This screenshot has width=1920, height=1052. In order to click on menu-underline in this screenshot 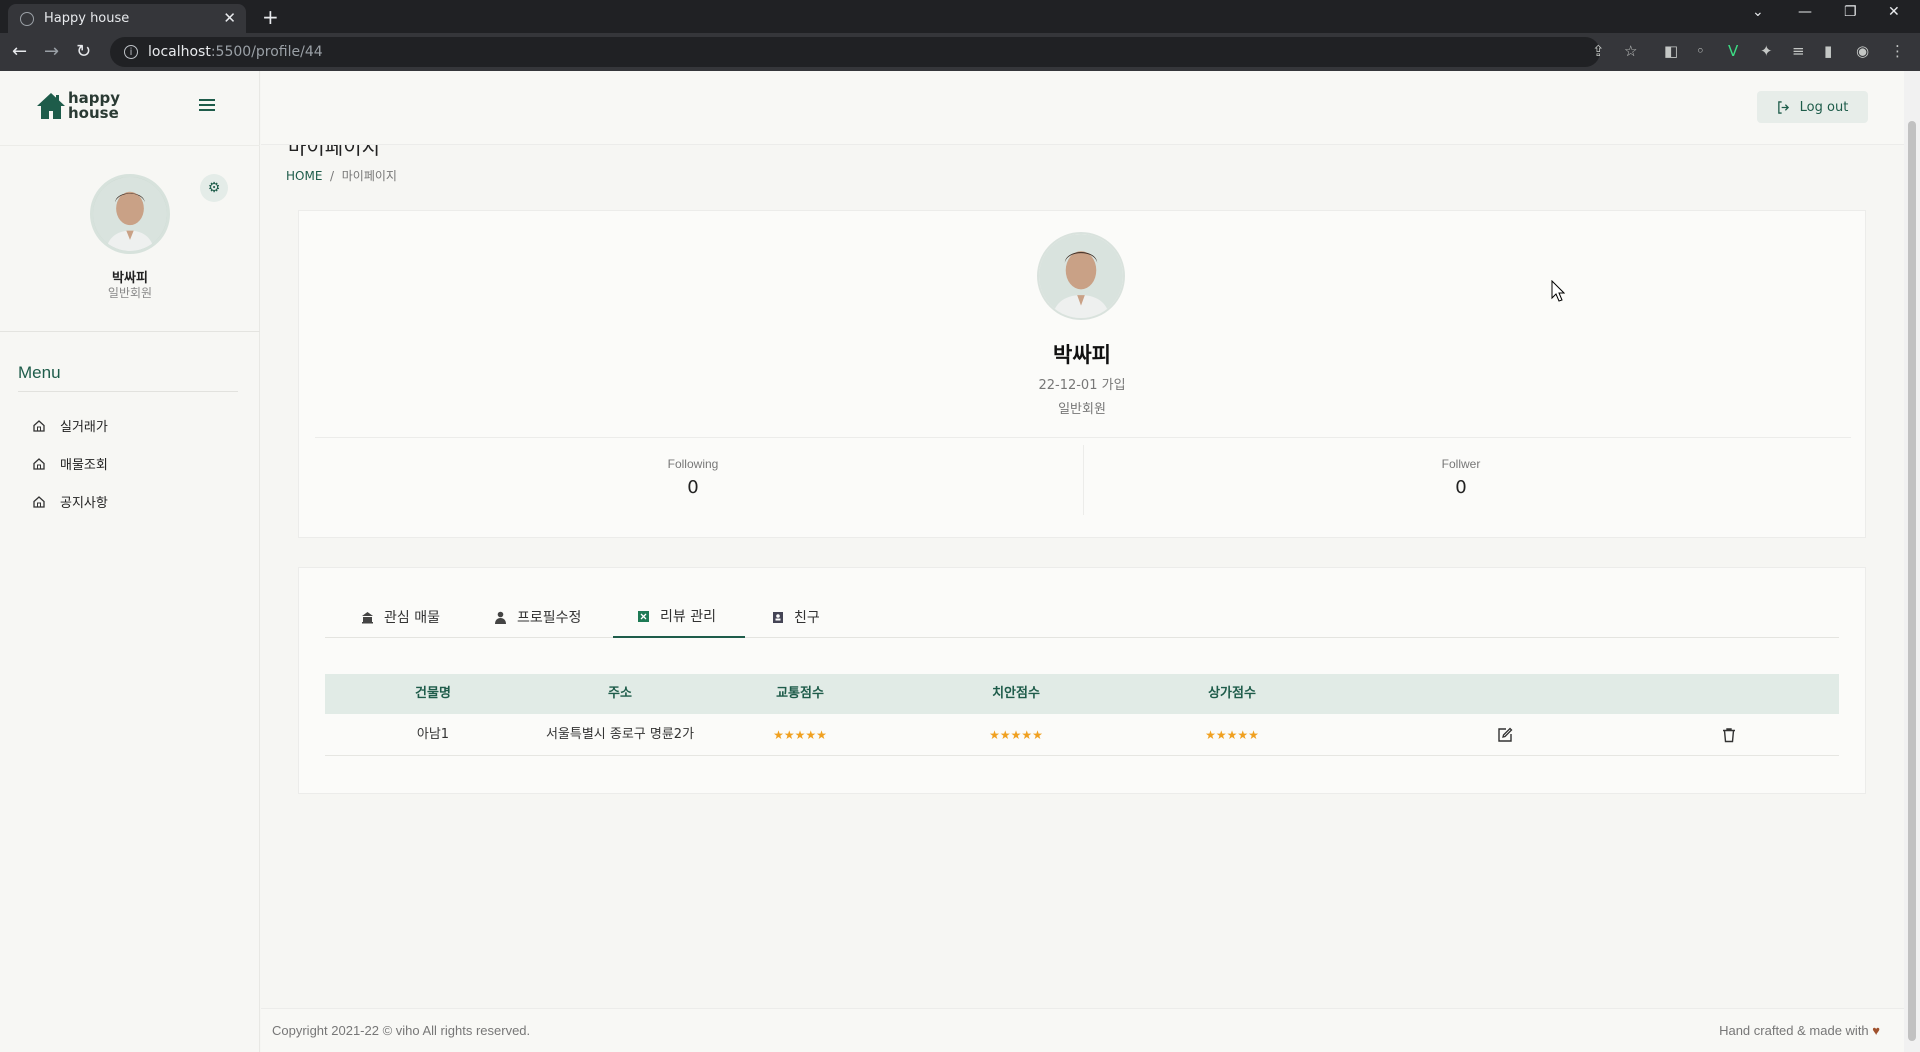, I will do `click(128, 391)`.